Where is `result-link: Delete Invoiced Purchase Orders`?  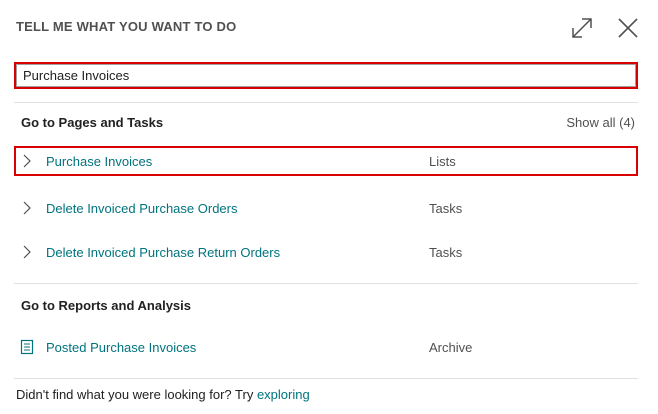 result-link: Delete Invoiced Purchase Orders is located at coordinates (141, 208).